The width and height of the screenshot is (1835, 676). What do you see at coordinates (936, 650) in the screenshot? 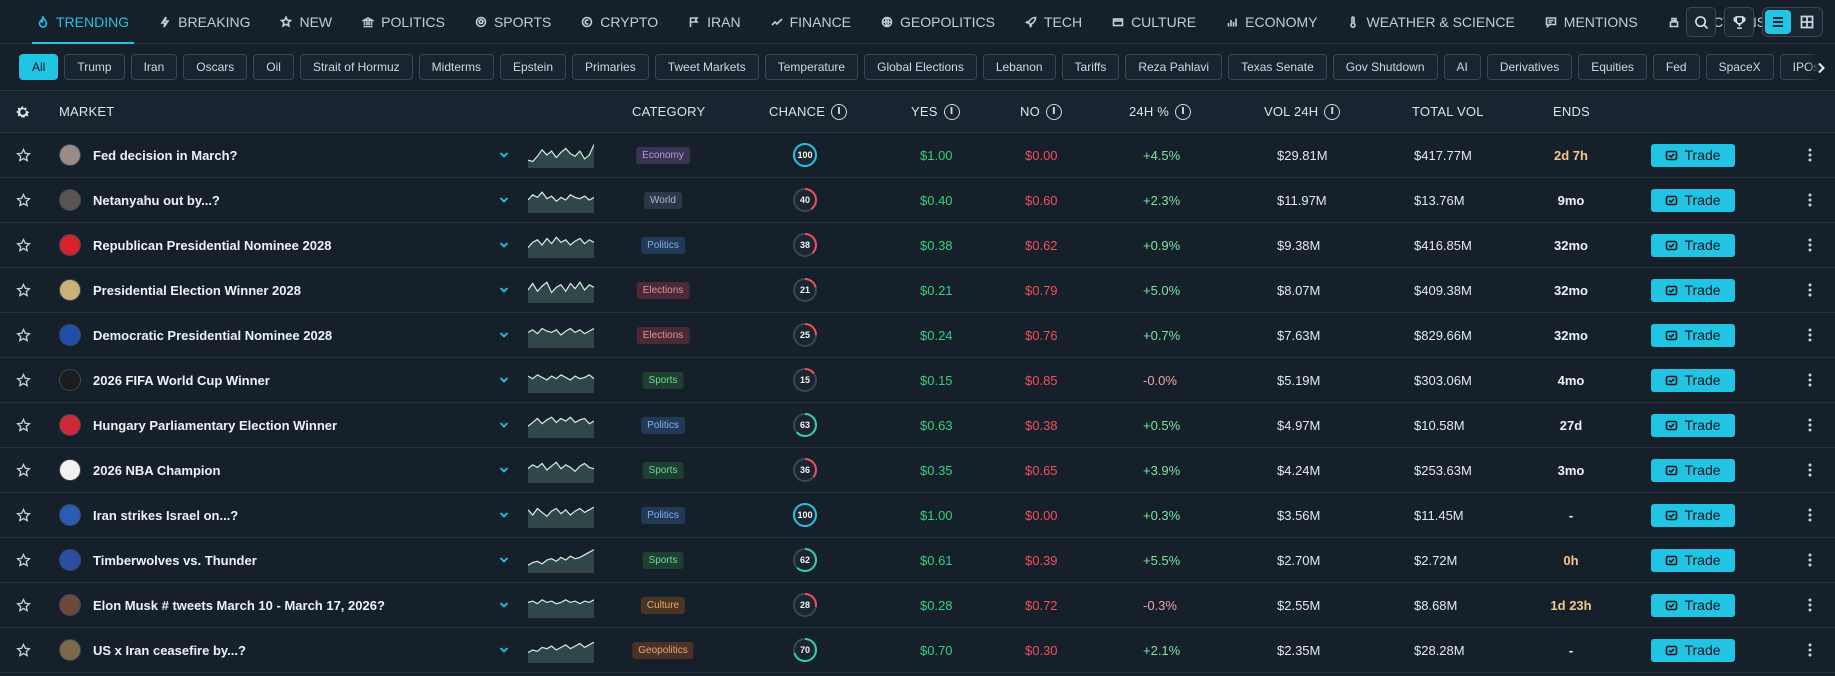
I see `yes-price: $0.70` at bounding box center [936, 650].